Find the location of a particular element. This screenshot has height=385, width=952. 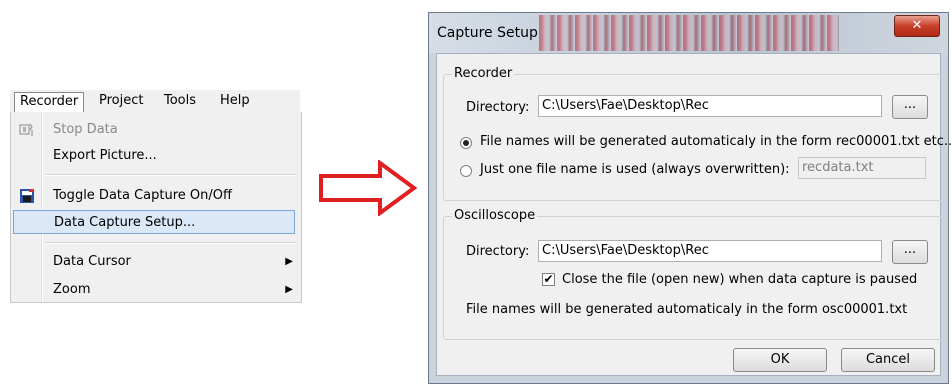

recorder-single-name-radio is located at coordinates (466, 171).